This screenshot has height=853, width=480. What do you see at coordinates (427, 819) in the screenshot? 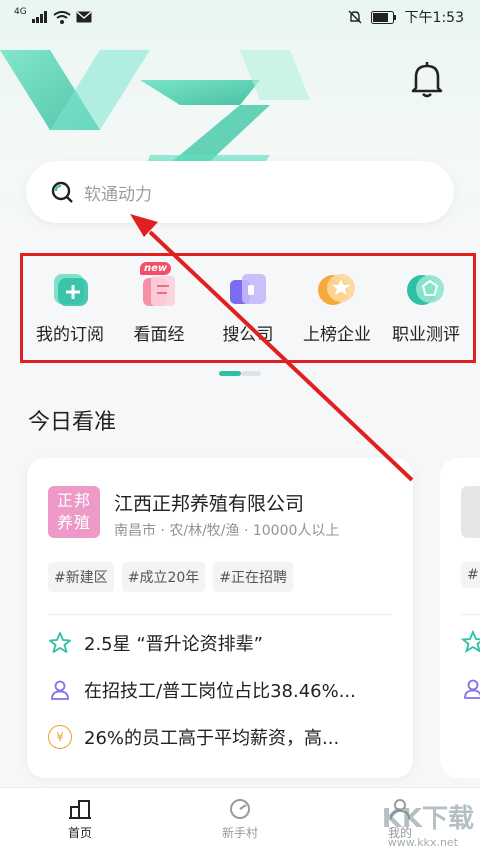
I see `watermark: KK下载` at bounding box center [427, 819].